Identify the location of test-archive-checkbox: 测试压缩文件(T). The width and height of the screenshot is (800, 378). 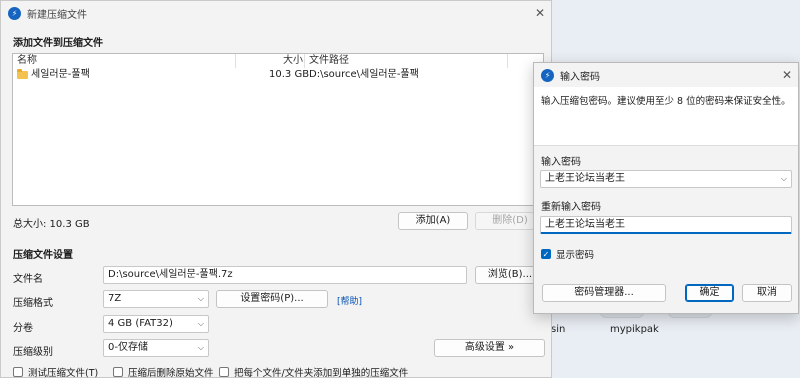
(55, 371).